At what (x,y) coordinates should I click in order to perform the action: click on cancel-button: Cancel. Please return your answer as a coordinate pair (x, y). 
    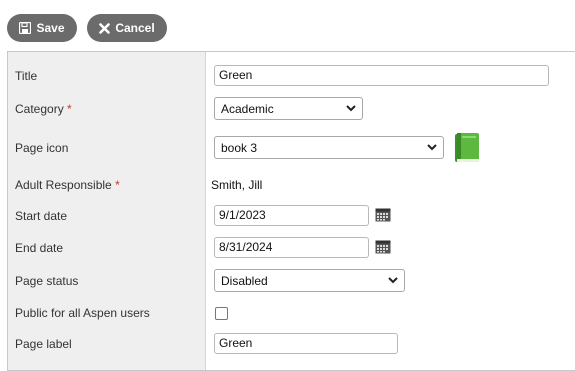
    Looking at the image, I should click on (127, 28).